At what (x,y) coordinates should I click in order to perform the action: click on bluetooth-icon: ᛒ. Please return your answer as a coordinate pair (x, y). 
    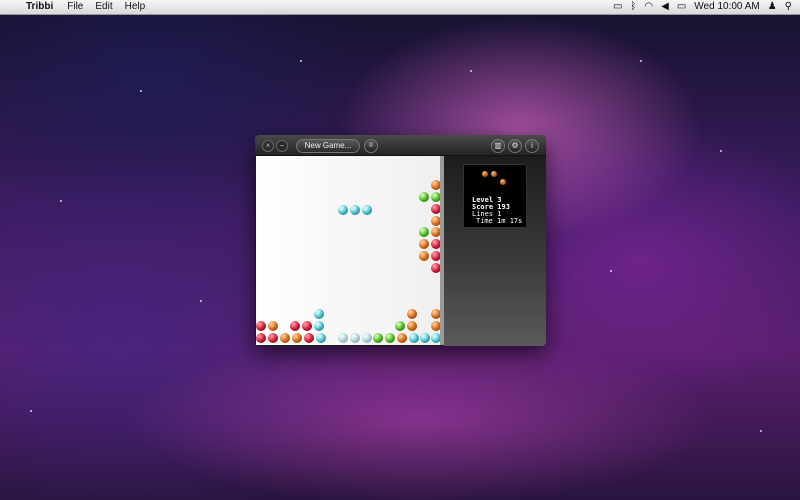
    Looking at the image, I should click on (633, 7).